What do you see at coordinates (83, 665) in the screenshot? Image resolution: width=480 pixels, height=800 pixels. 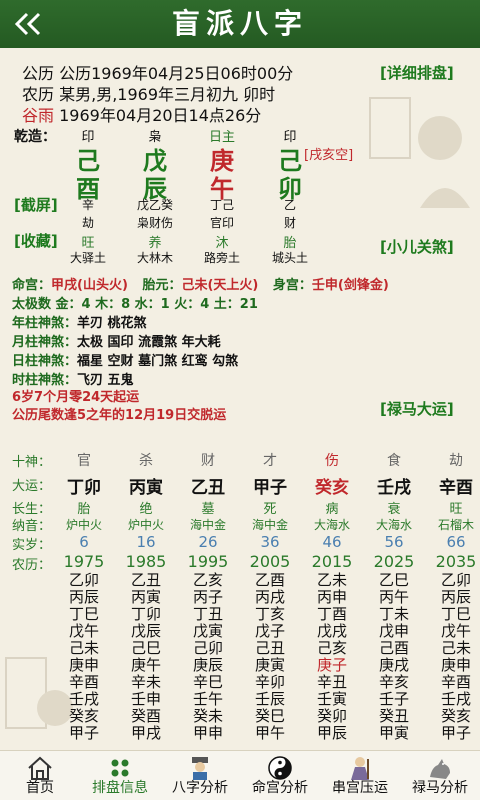 I see `dayun-flow-year: 庚申` at bounding box center [83, 665].